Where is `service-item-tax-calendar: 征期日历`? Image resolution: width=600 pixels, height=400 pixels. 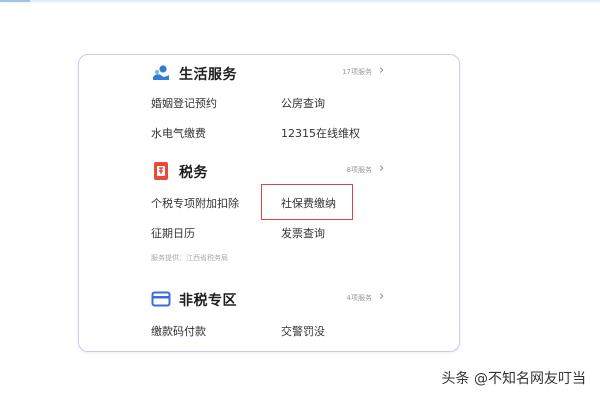
service-item-tax-calendar: 征期日历 is located at coordinates (173, 233).